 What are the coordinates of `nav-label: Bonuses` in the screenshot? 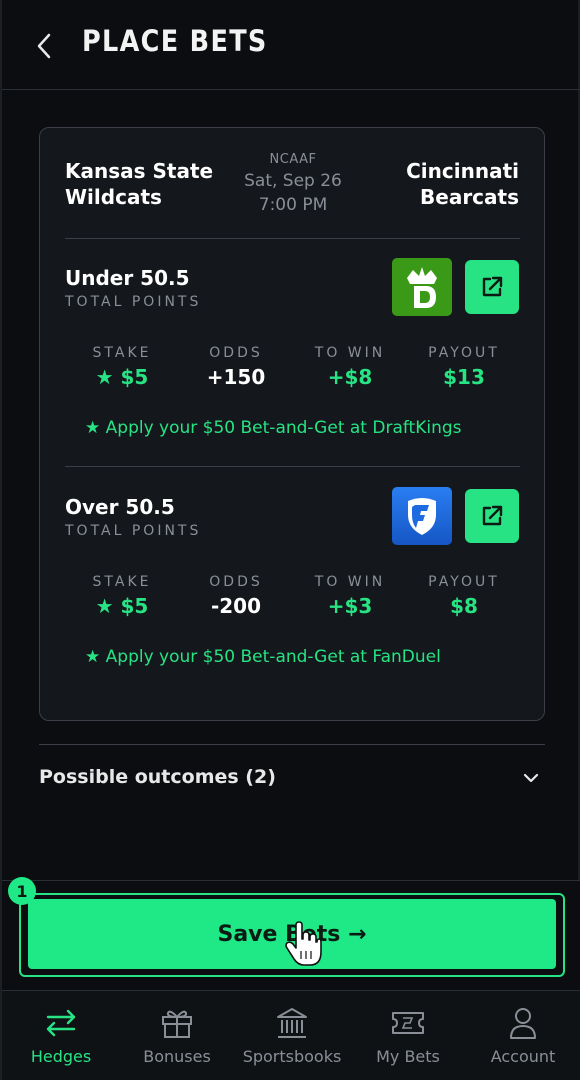 It's located at (177, 1056).